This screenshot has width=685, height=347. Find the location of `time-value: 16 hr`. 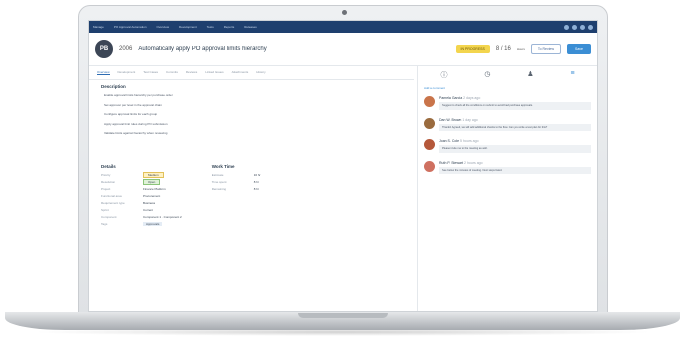

time-value: 16 hr is located at coordinates (257, 175).